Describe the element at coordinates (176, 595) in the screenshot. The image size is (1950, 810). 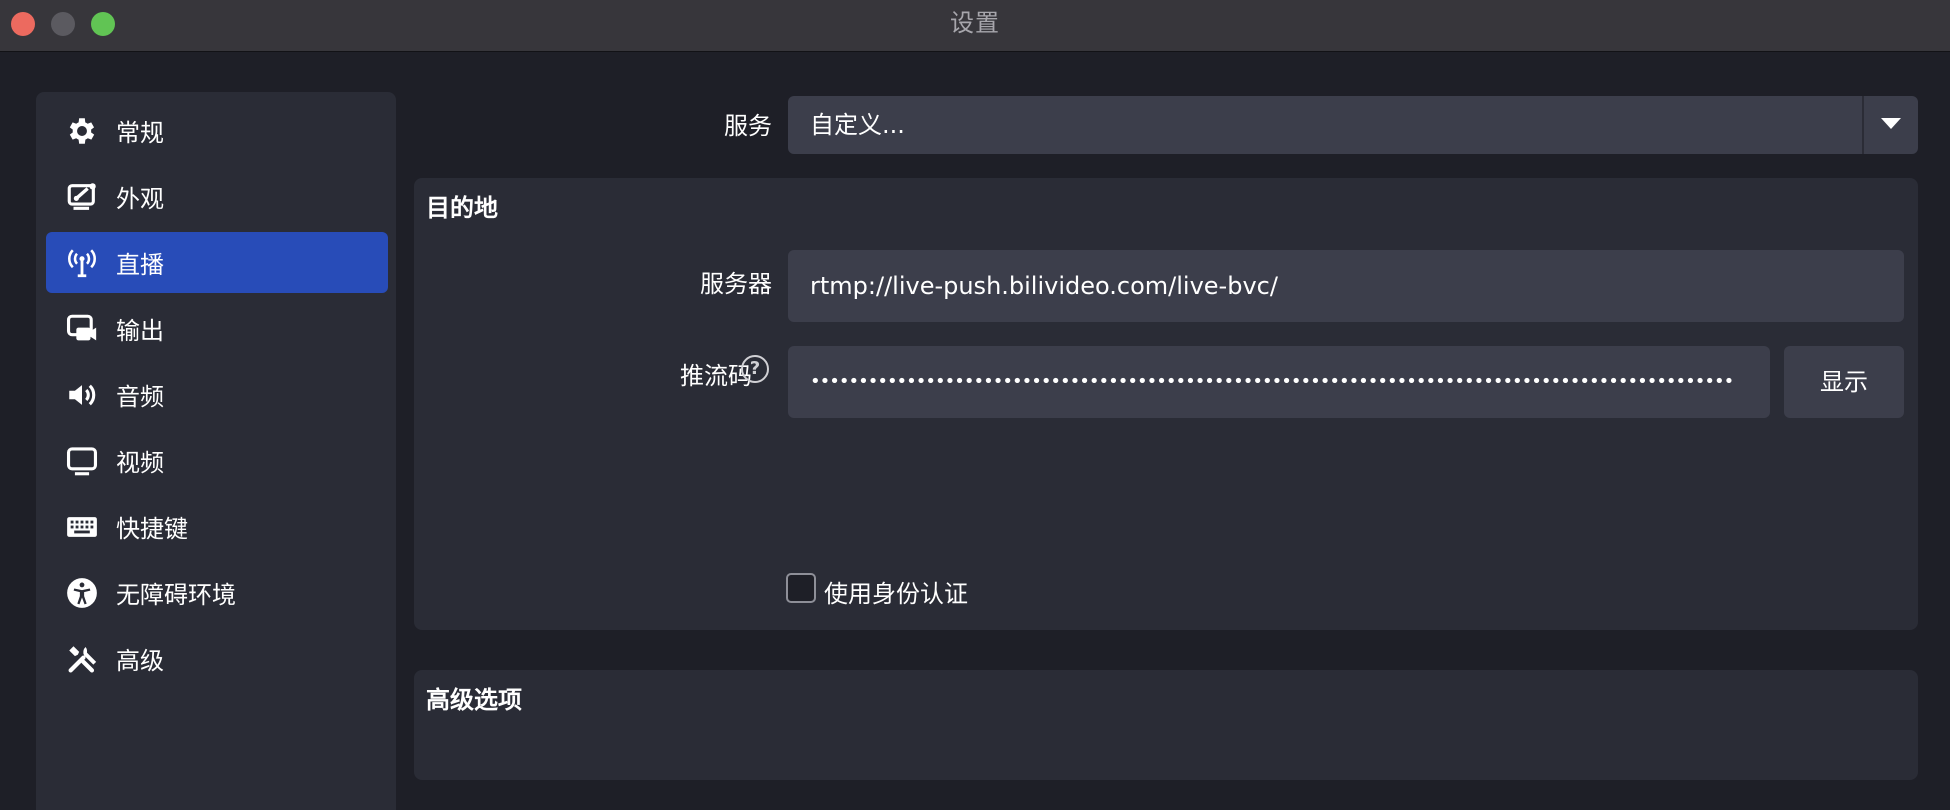
I see `sidebar-item-label: 无障碍环境` at that location.